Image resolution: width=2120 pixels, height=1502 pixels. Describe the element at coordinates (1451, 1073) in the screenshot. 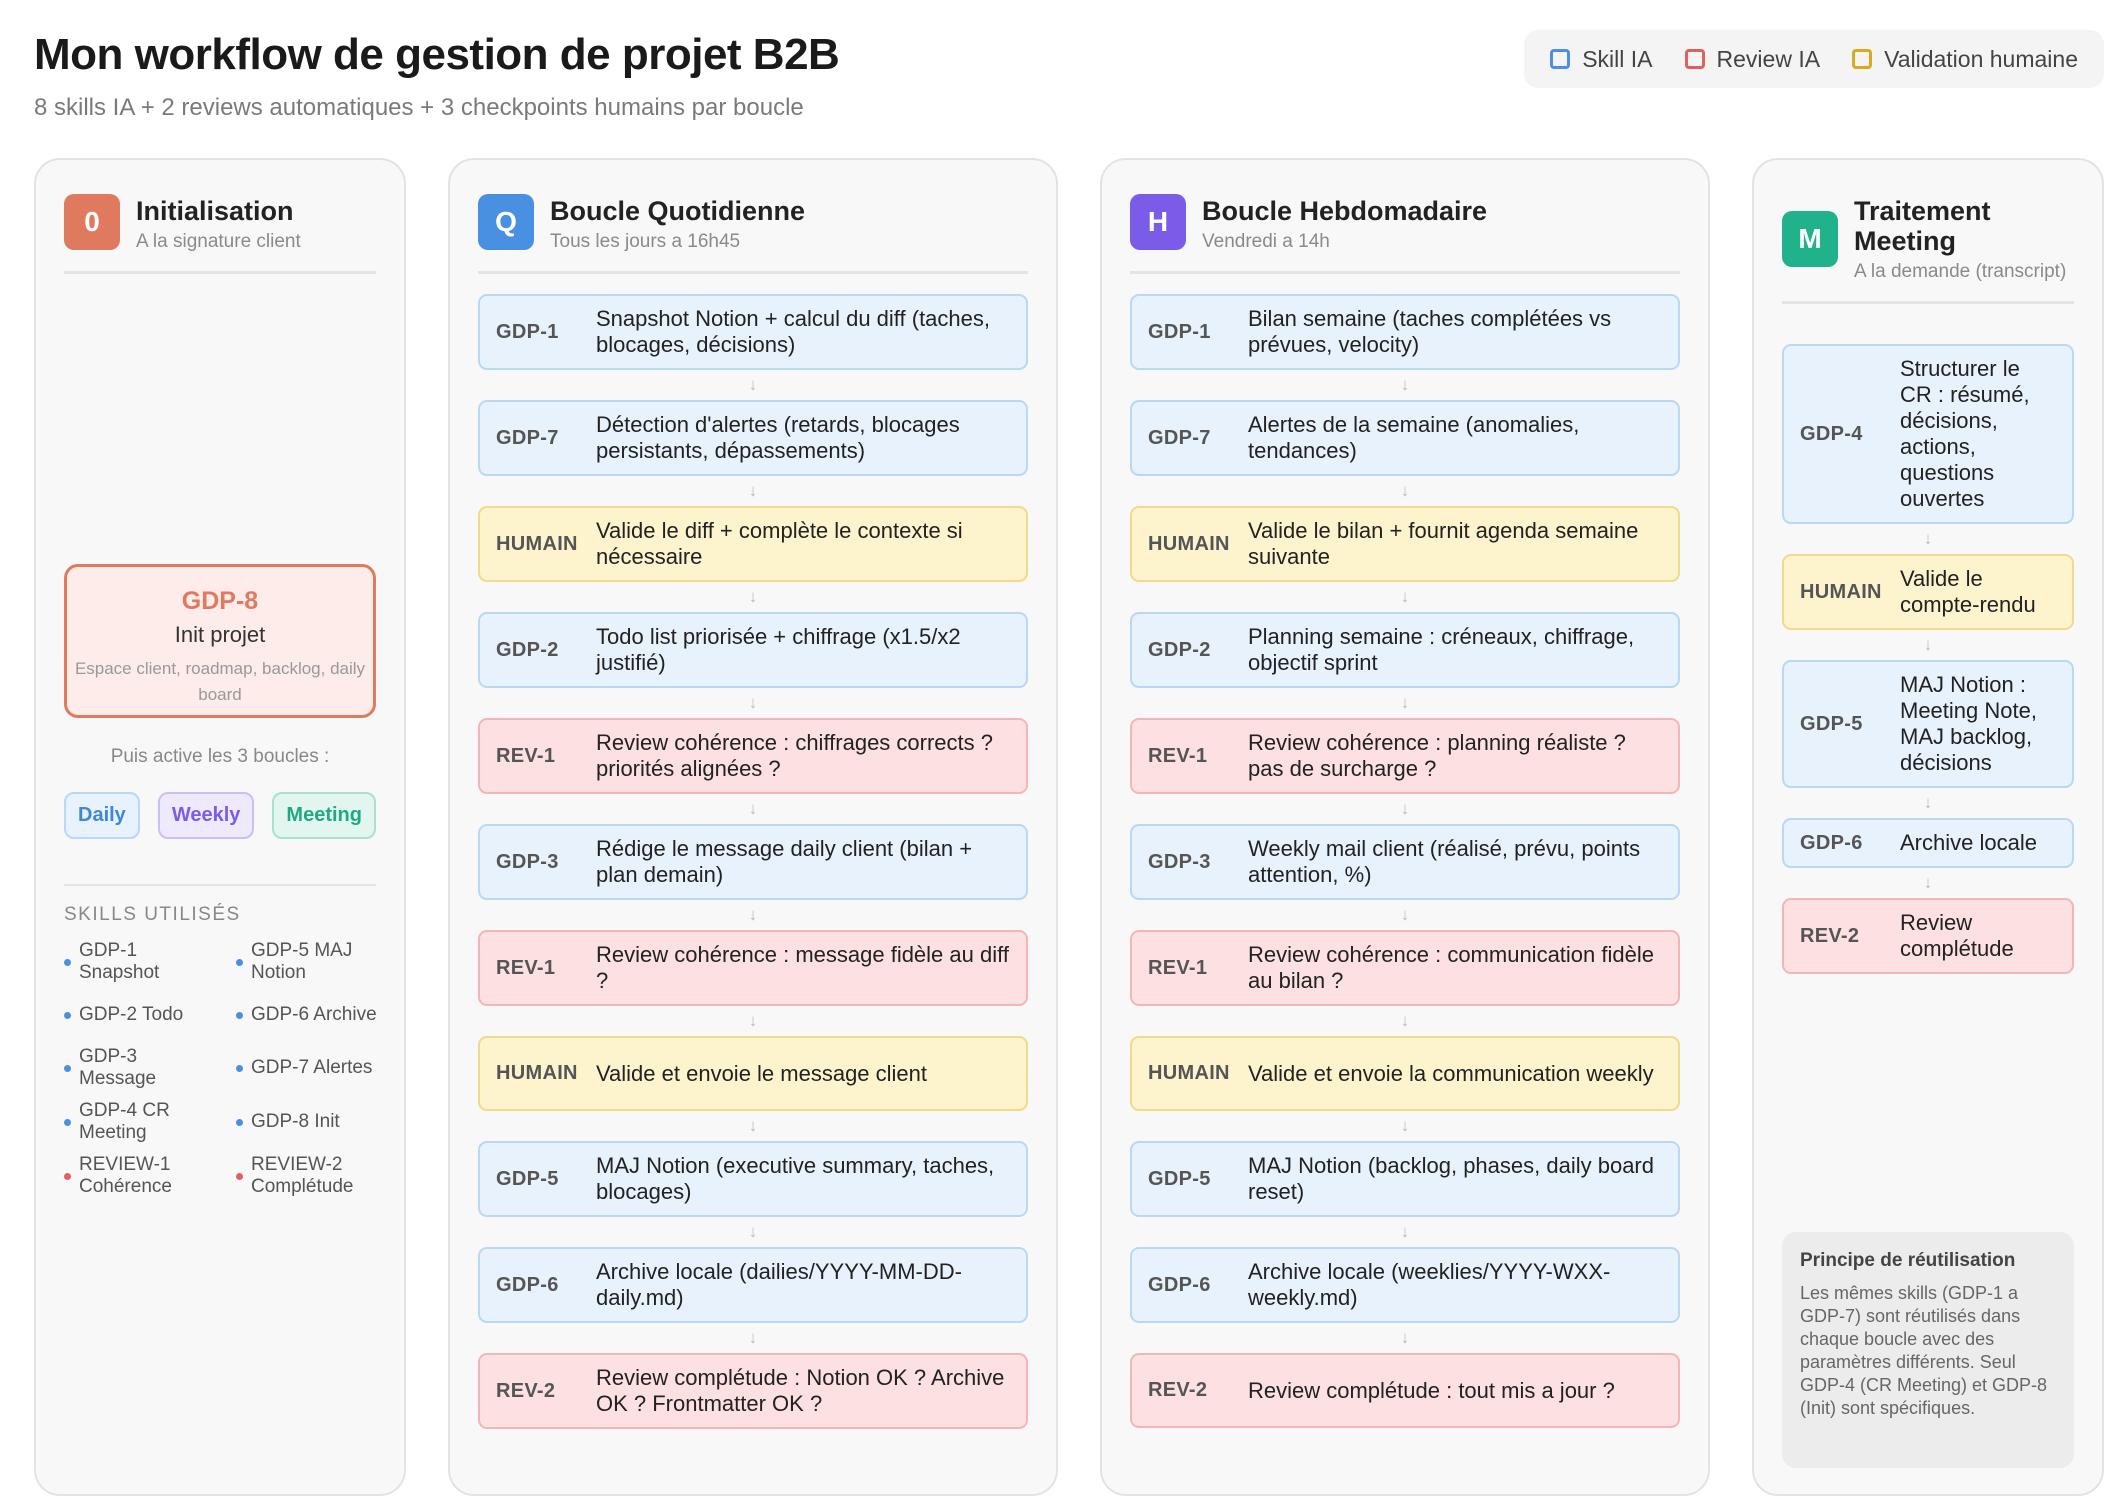

I see `step-text: Valide et envoie la communication weekly` at that location.